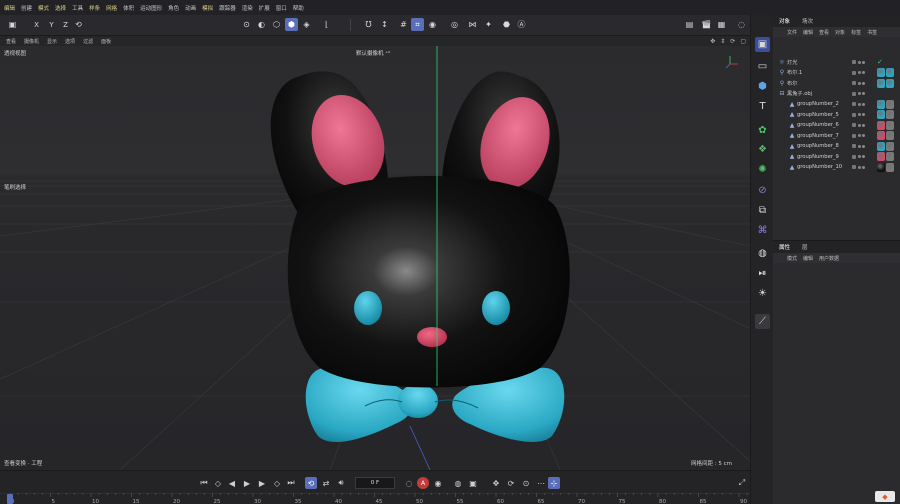 Image resolution: width=900 pixels, height=504 pixels. What do you see at coordinates (762, 190) in the screenshot?
I see `field-icon: ⊘` at bounding box center [762, 190].